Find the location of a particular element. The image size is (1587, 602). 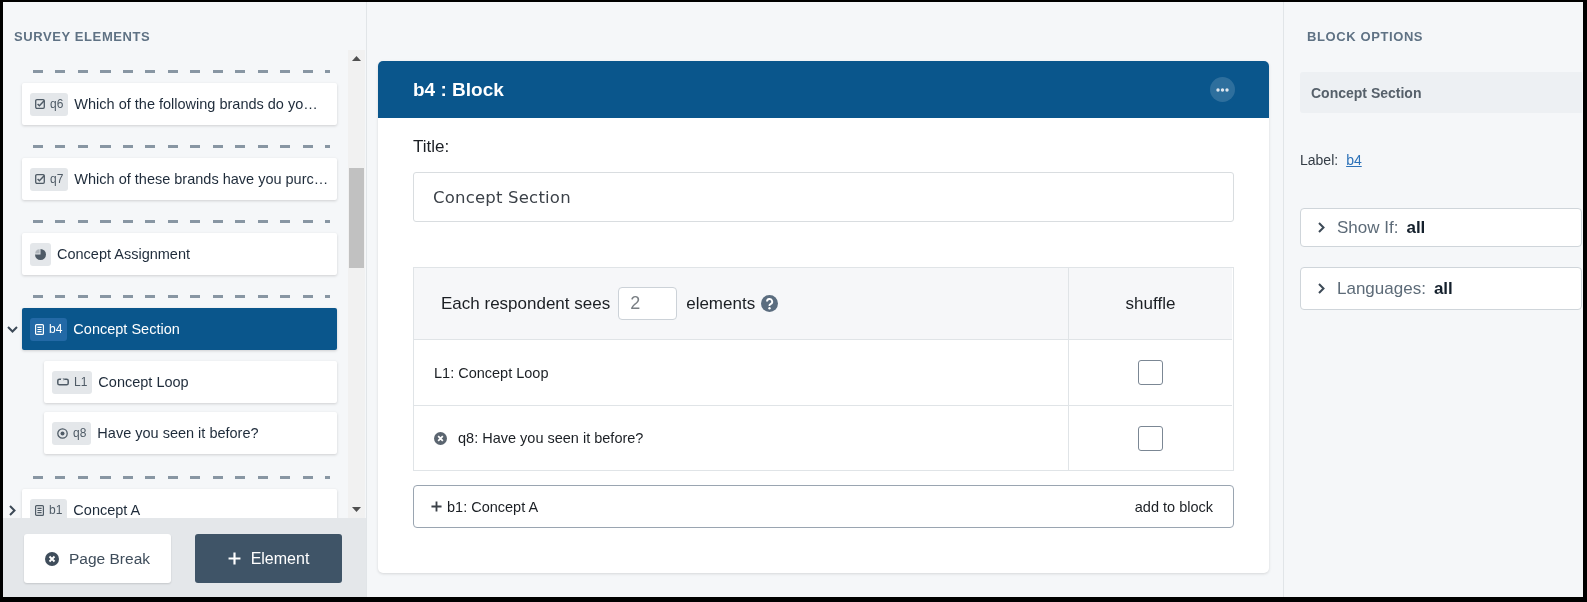

field-label: Title: is located at coordinates (432, 147).